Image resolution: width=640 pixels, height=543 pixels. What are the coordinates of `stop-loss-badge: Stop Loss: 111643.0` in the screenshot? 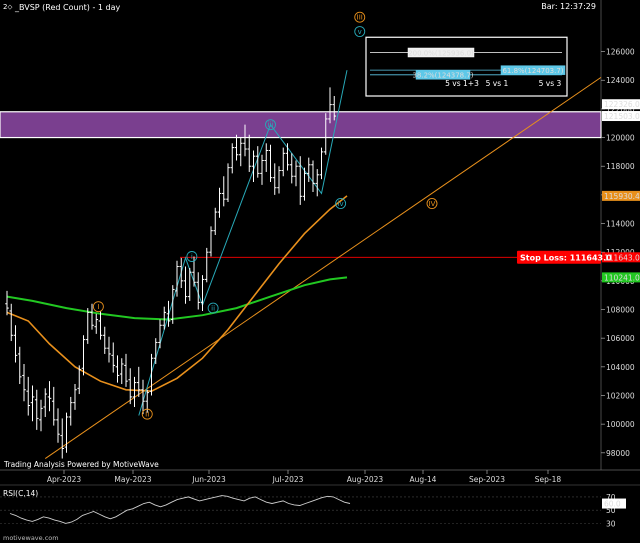 It's located at (564, 257).